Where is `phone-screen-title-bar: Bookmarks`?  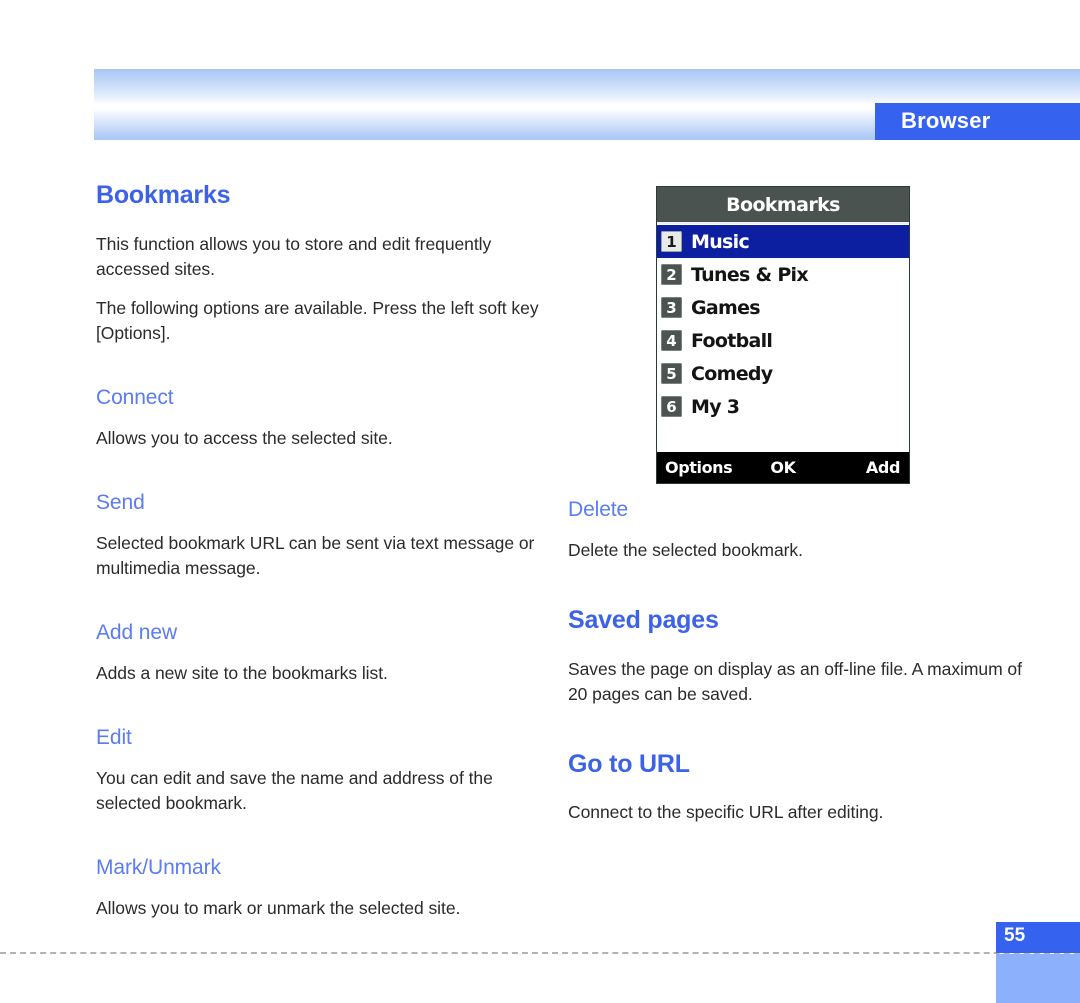
phone-screen-title-bar: Bookmarks is located at coordinates (783, 205).